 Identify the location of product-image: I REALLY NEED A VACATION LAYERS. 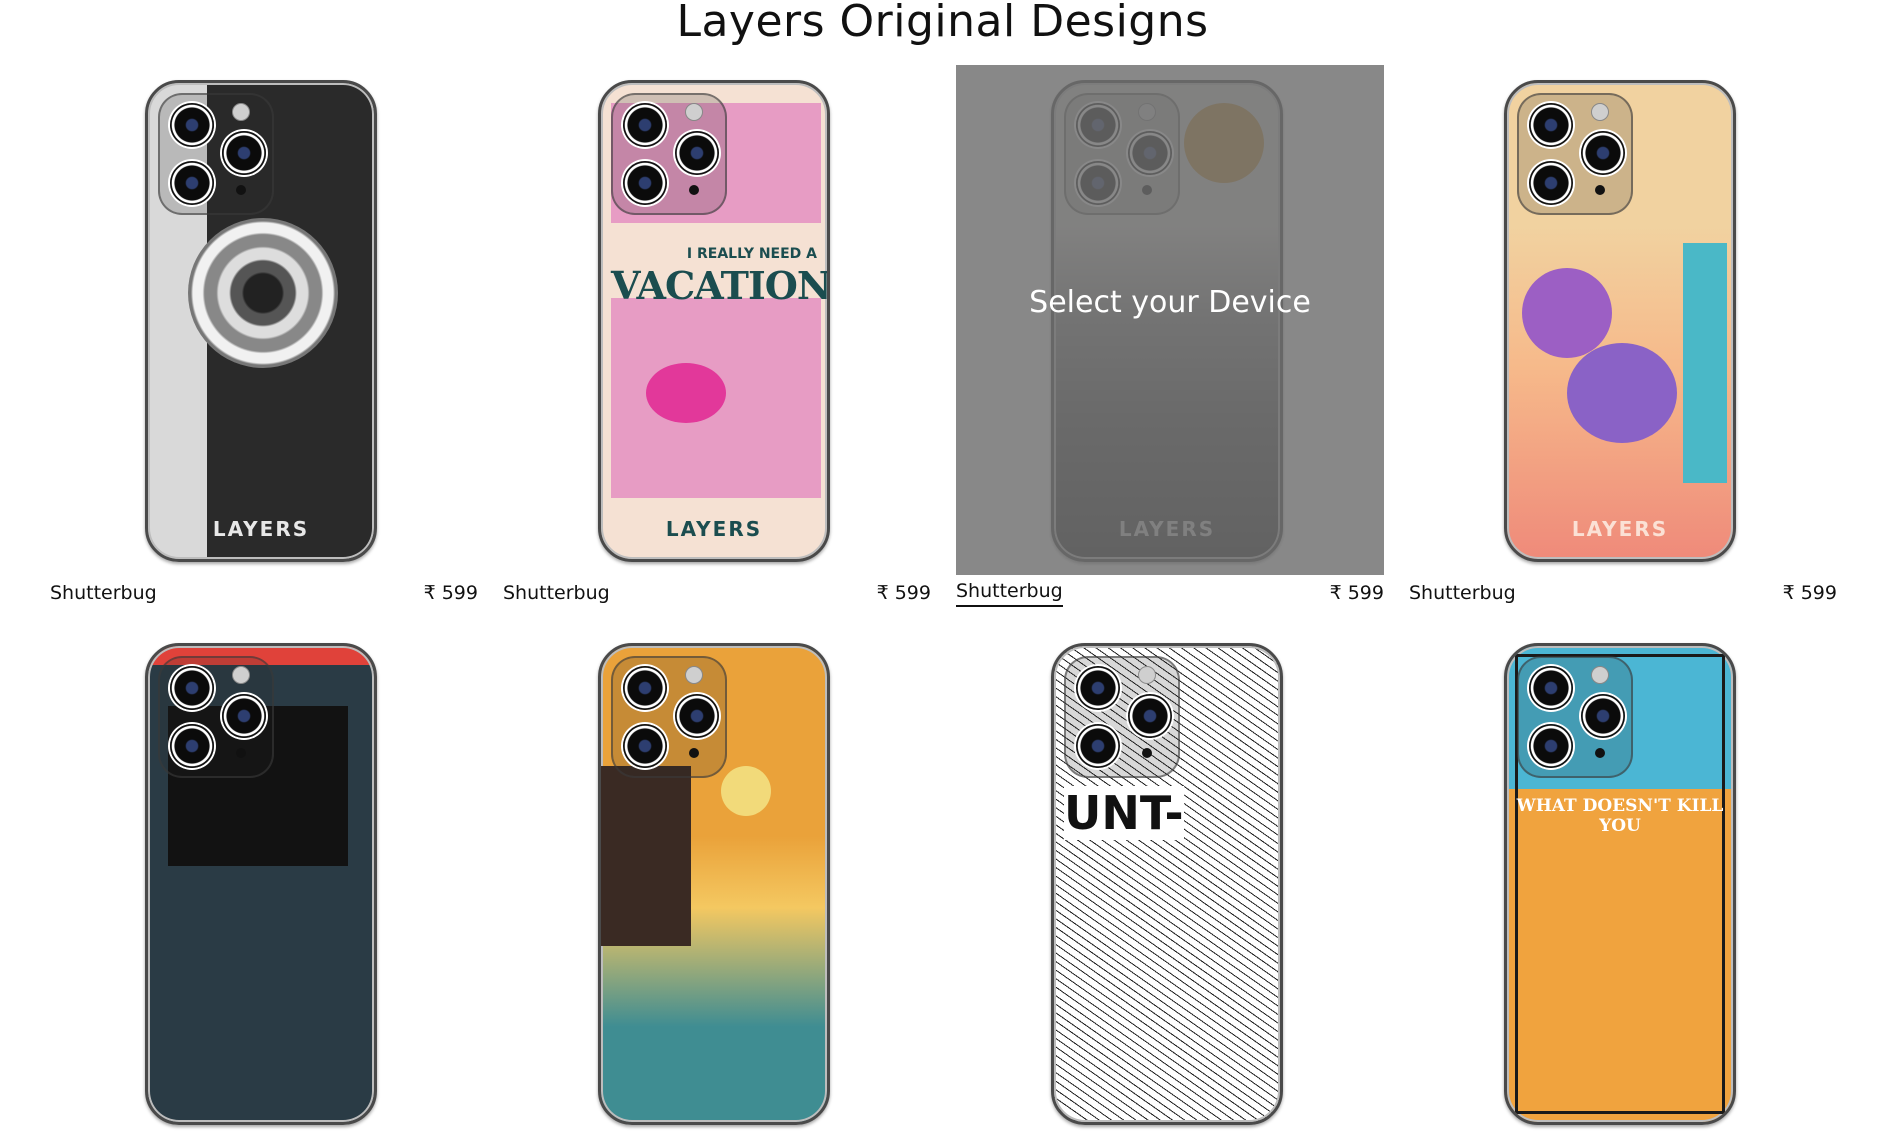
(717, 320).